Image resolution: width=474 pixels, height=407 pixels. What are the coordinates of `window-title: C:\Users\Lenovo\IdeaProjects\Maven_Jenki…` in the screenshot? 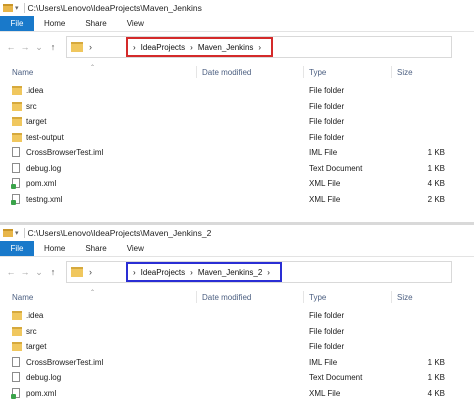 It's located at (114, 8).